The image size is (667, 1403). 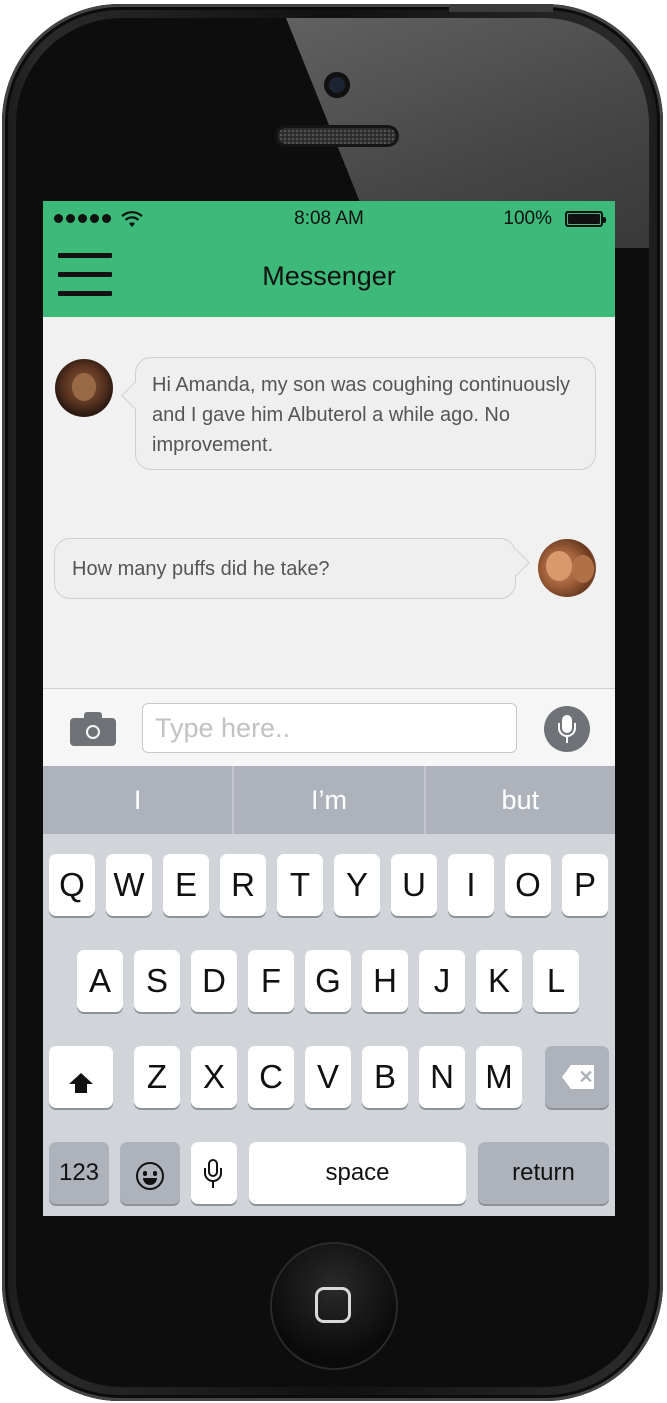 I want to click on status-bar: 8:08 AM 100%, so click(x=329, y=219).